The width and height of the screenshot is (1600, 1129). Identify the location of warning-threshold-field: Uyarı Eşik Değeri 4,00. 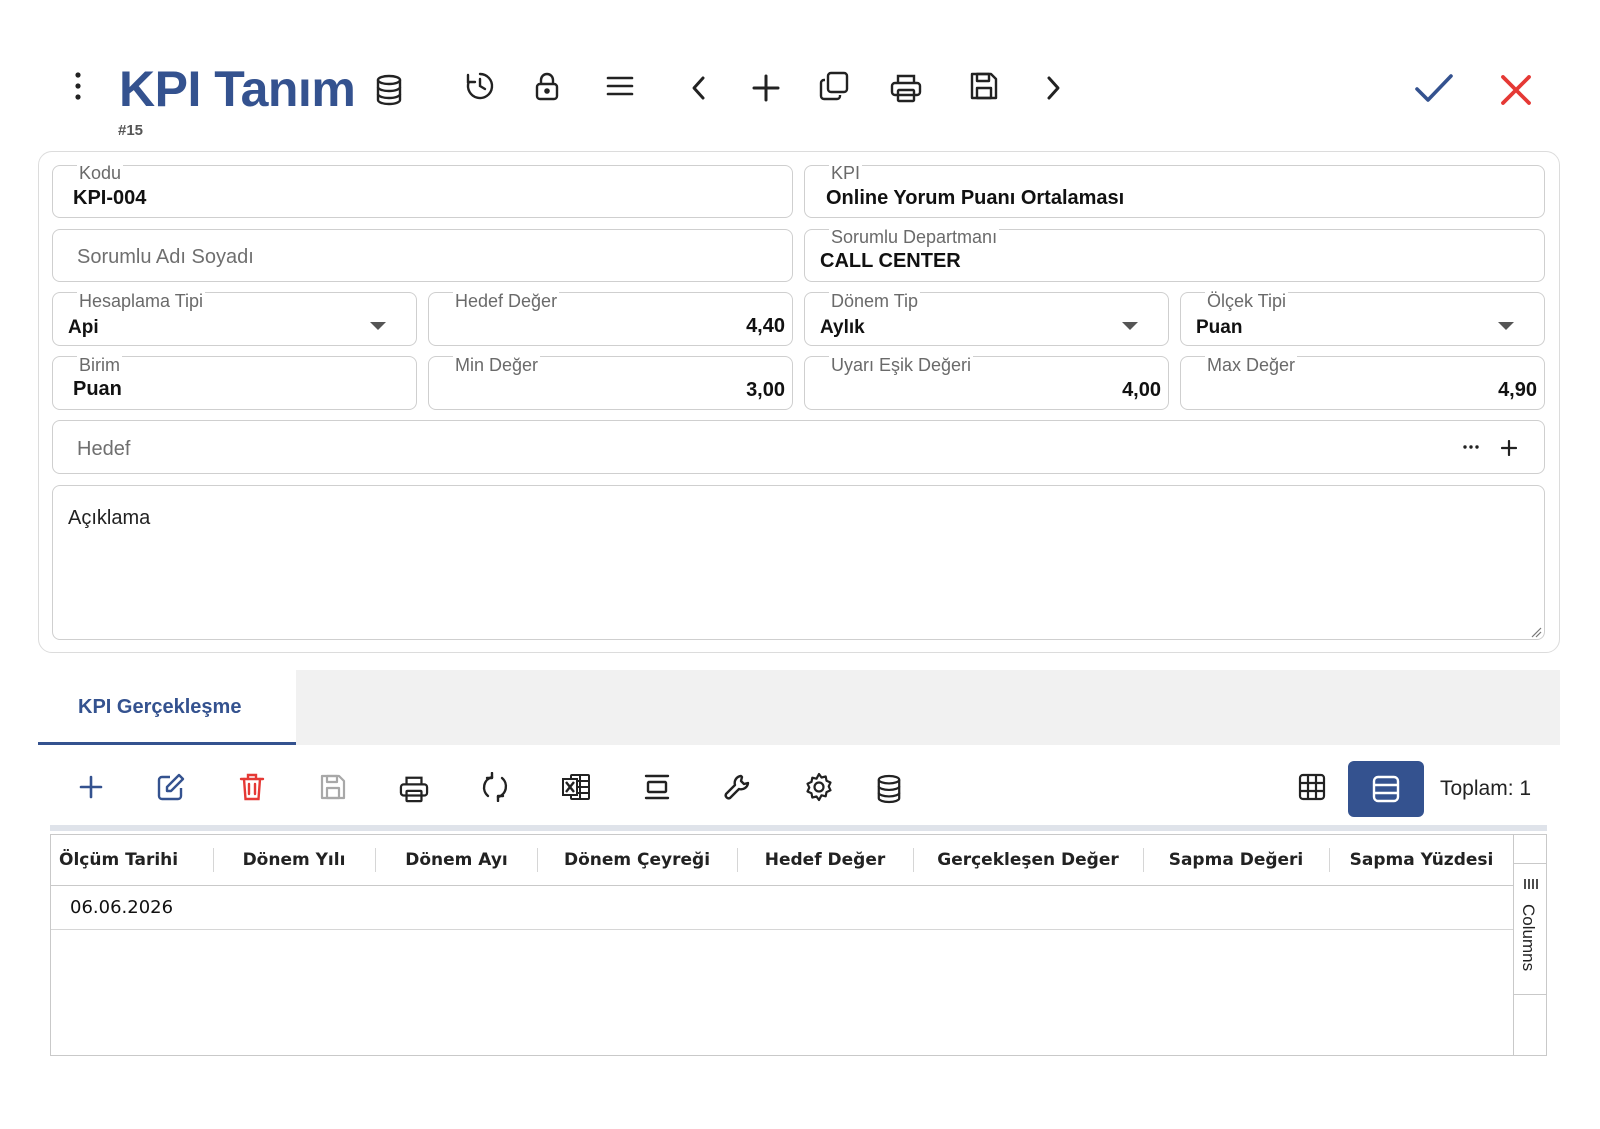
(986, 382).